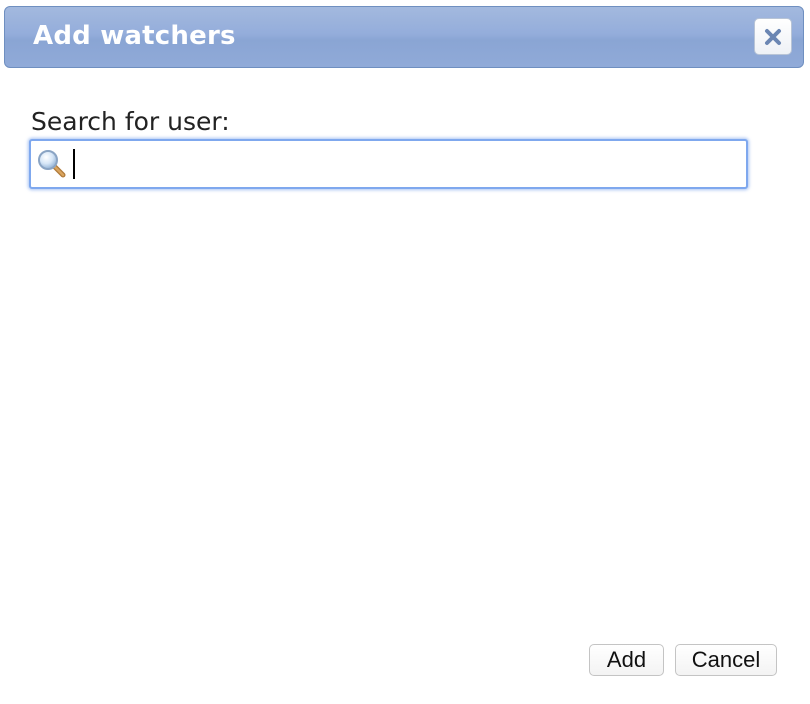 The height and width of the screenshot is (704, 810). What do you see at coordinates (130, 121) in the screenshot?
I see `search-label: Search for user:` at bounding box center [130, 121].